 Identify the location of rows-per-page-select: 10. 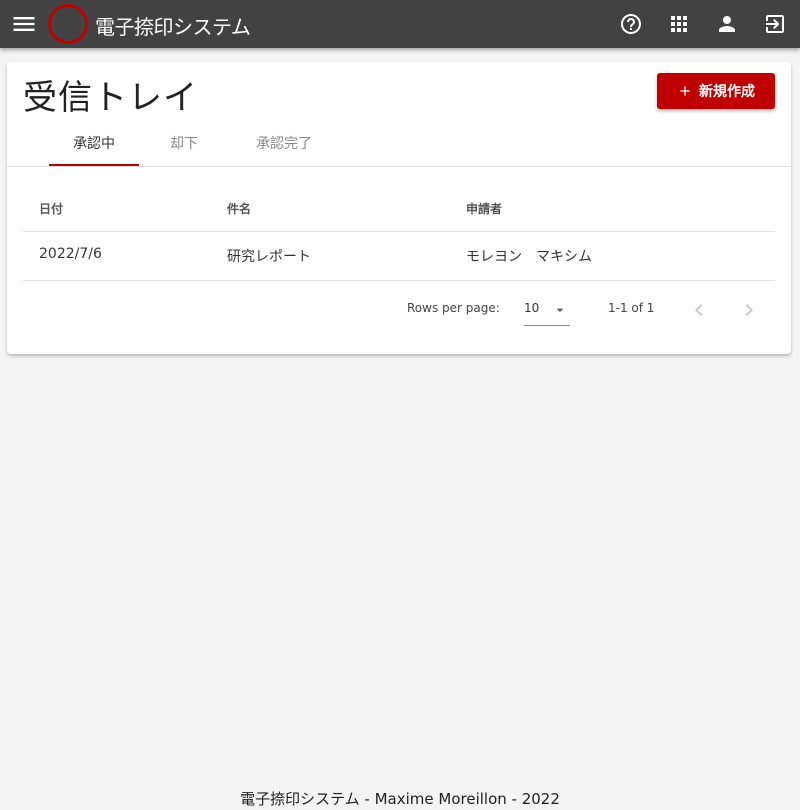
(547, 310).